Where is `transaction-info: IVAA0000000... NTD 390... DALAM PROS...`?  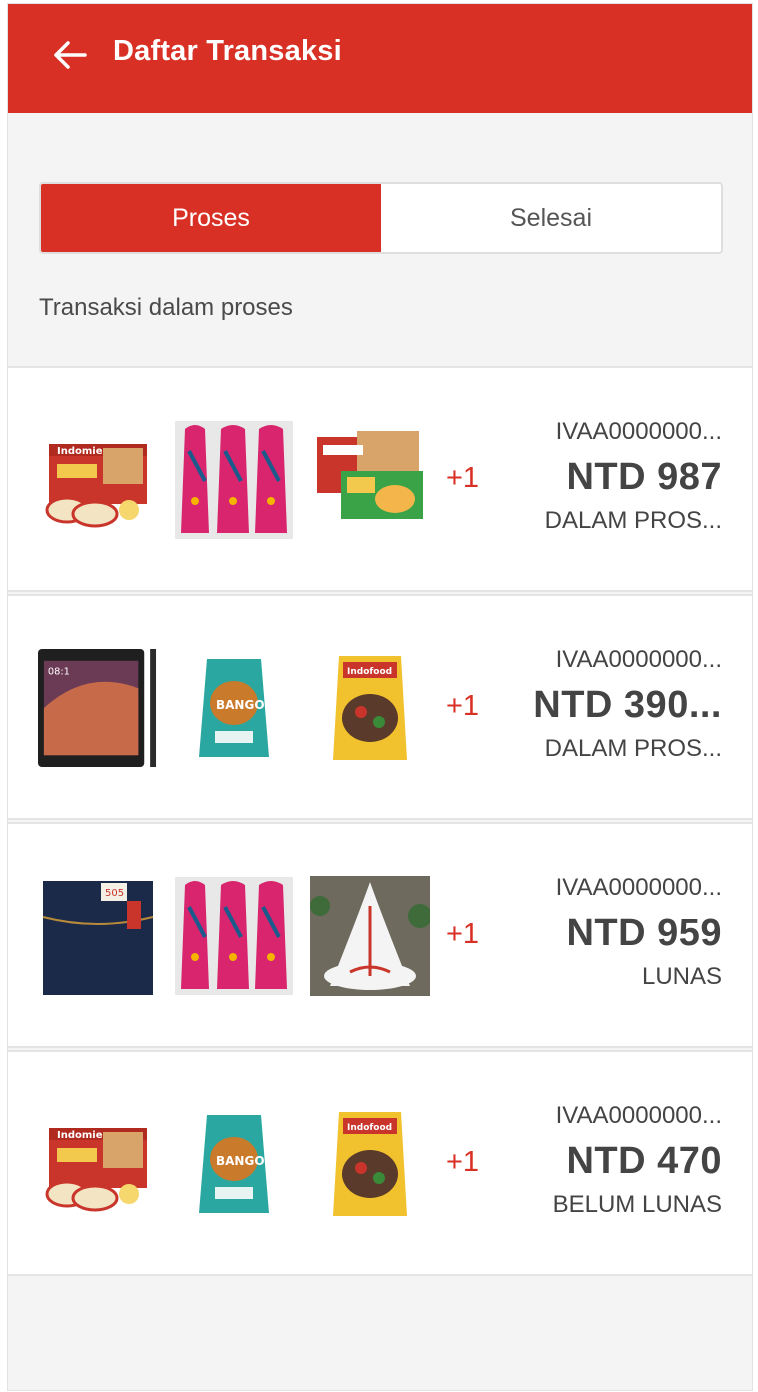
transaction-info: IVAA0000000... NTD 390... DALAM PROS... is located at coordinates (602, 704).